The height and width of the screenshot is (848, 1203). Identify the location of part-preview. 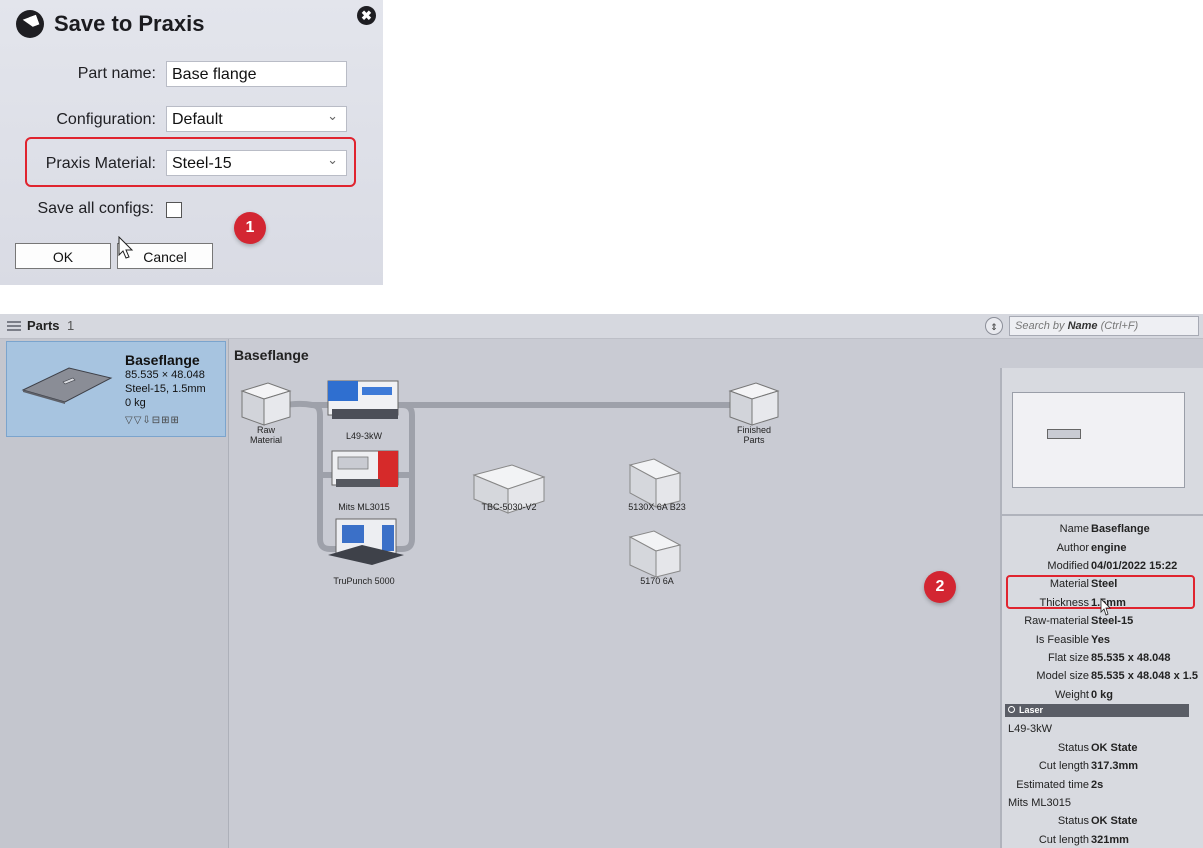
(1098, 440).